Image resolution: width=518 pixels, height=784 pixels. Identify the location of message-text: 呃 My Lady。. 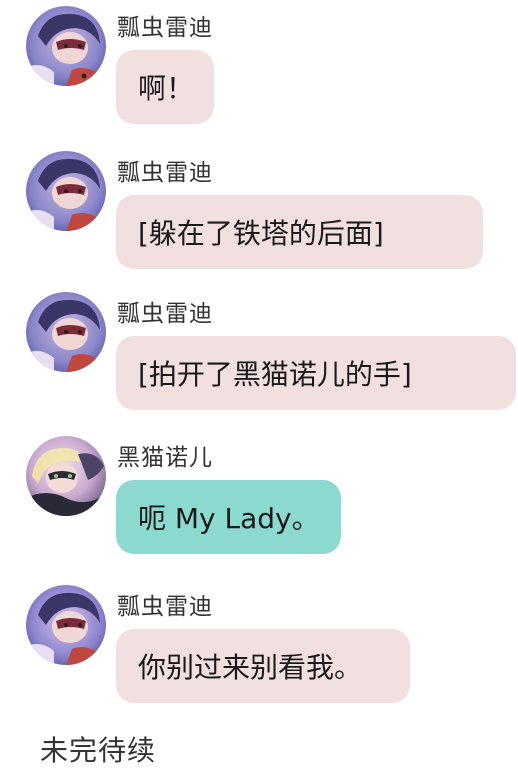
(229, 518).